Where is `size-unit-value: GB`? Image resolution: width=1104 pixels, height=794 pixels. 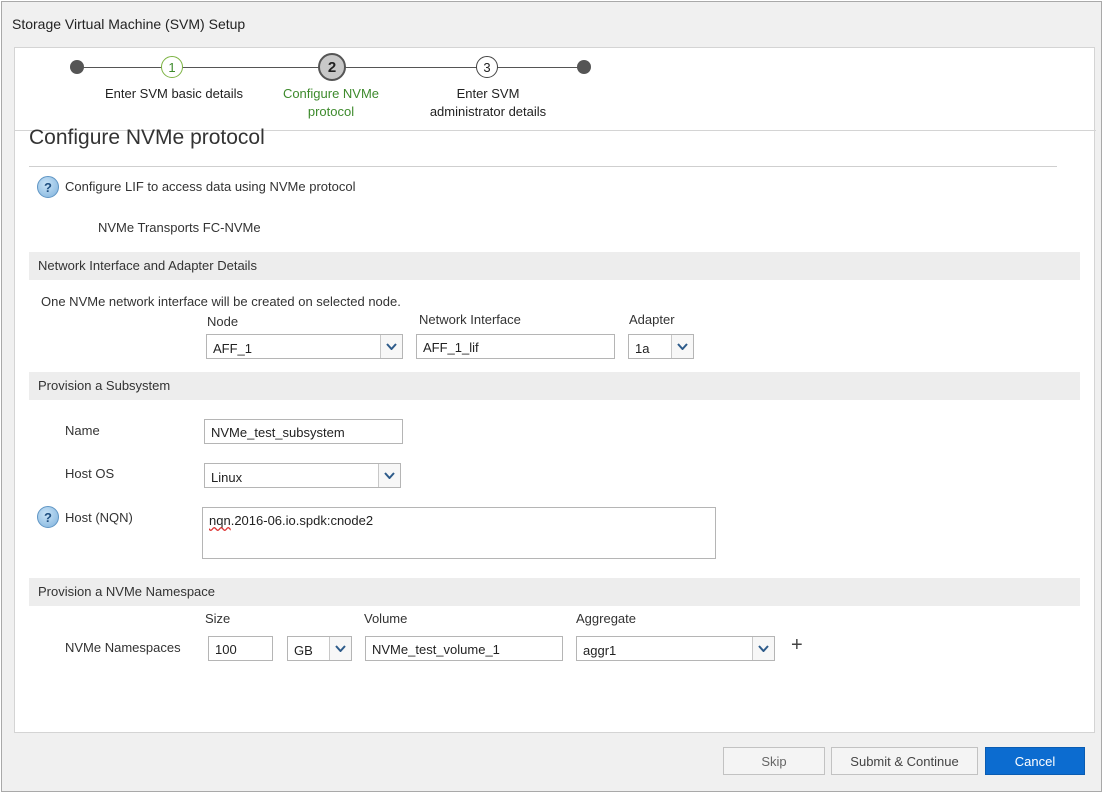
size-unit-value: GB is located at coordinates (303, 650).